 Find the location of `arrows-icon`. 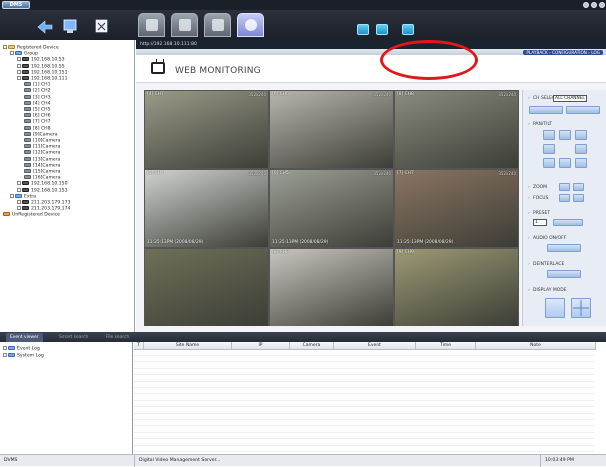

arrows-icon is located at coordinates (45, 27).